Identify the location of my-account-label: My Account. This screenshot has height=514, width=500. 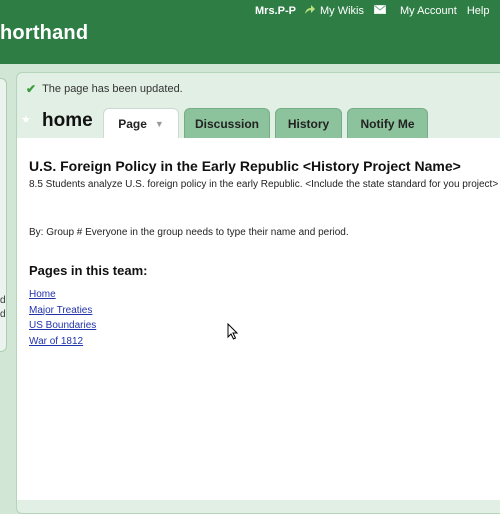
(428, 11).